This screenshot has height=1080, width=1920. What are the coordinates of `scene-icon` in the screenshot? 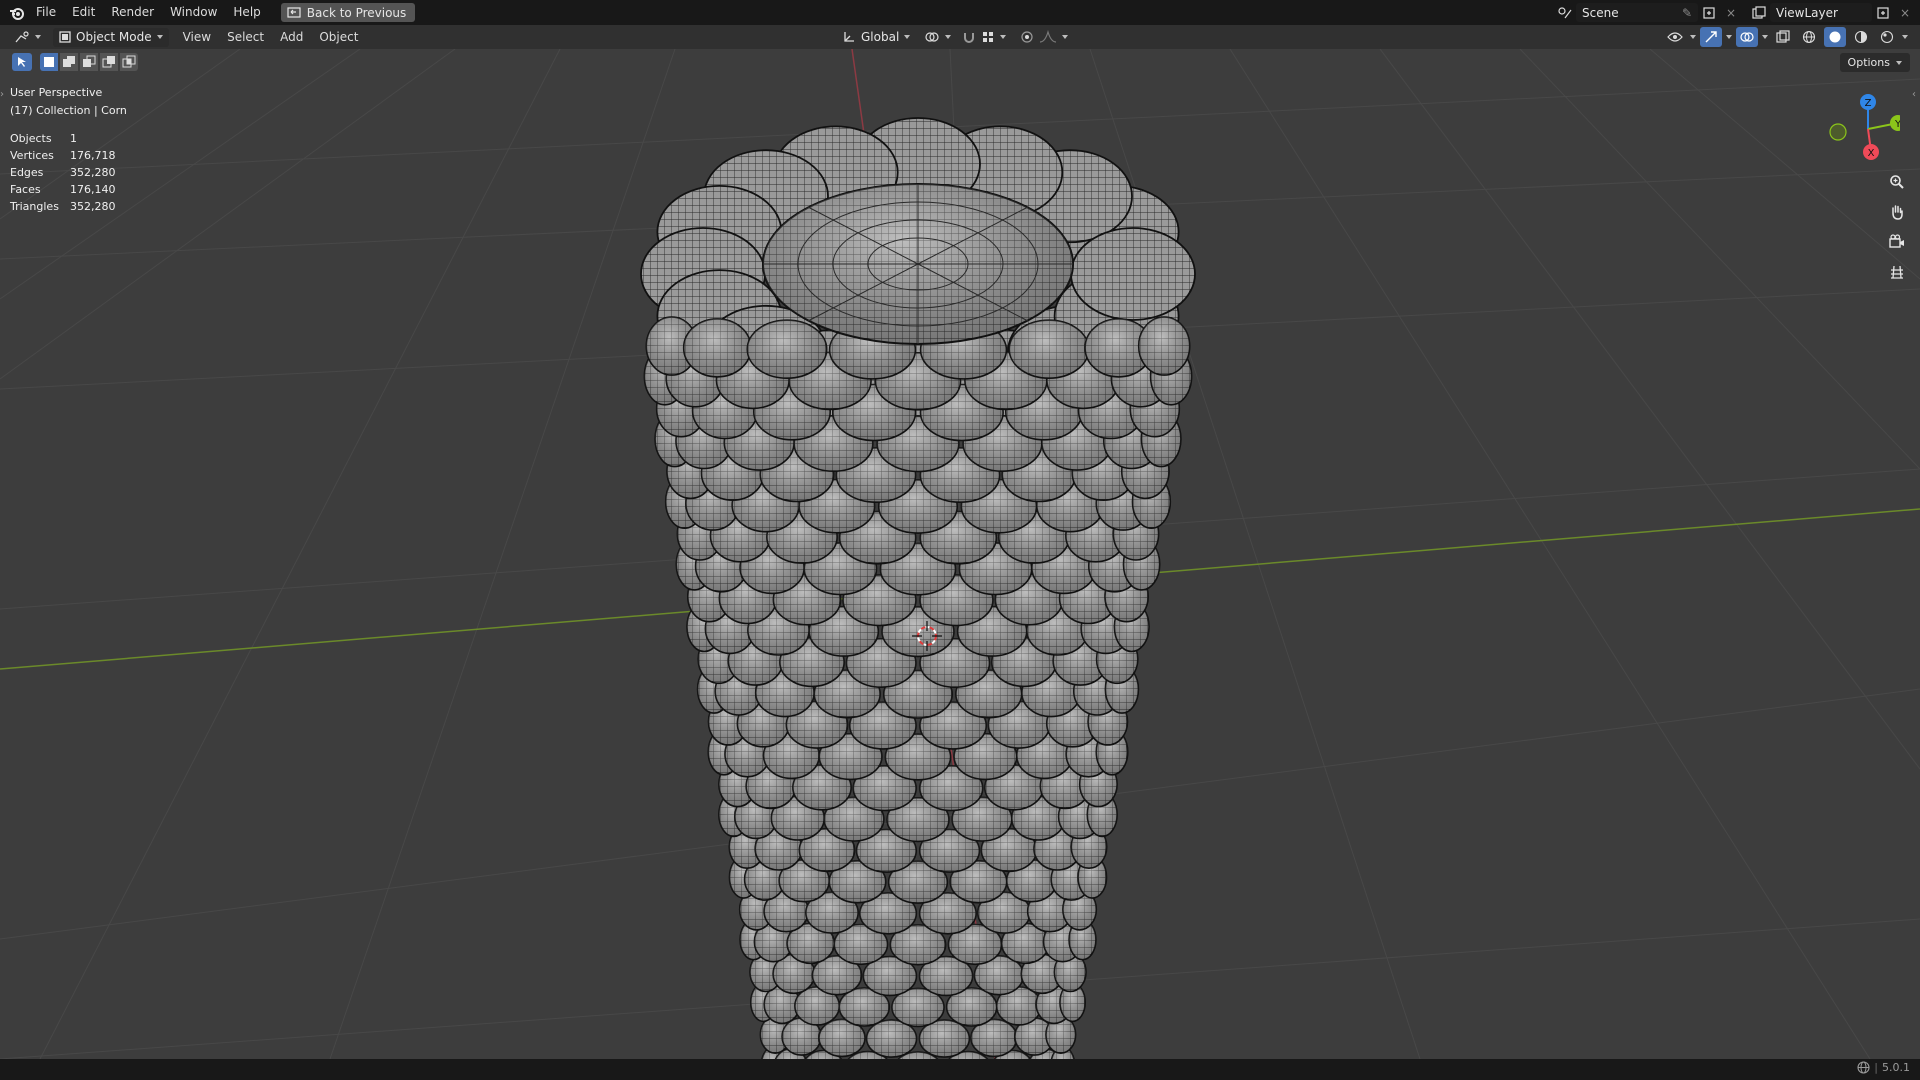 It's located at (1565, 13).